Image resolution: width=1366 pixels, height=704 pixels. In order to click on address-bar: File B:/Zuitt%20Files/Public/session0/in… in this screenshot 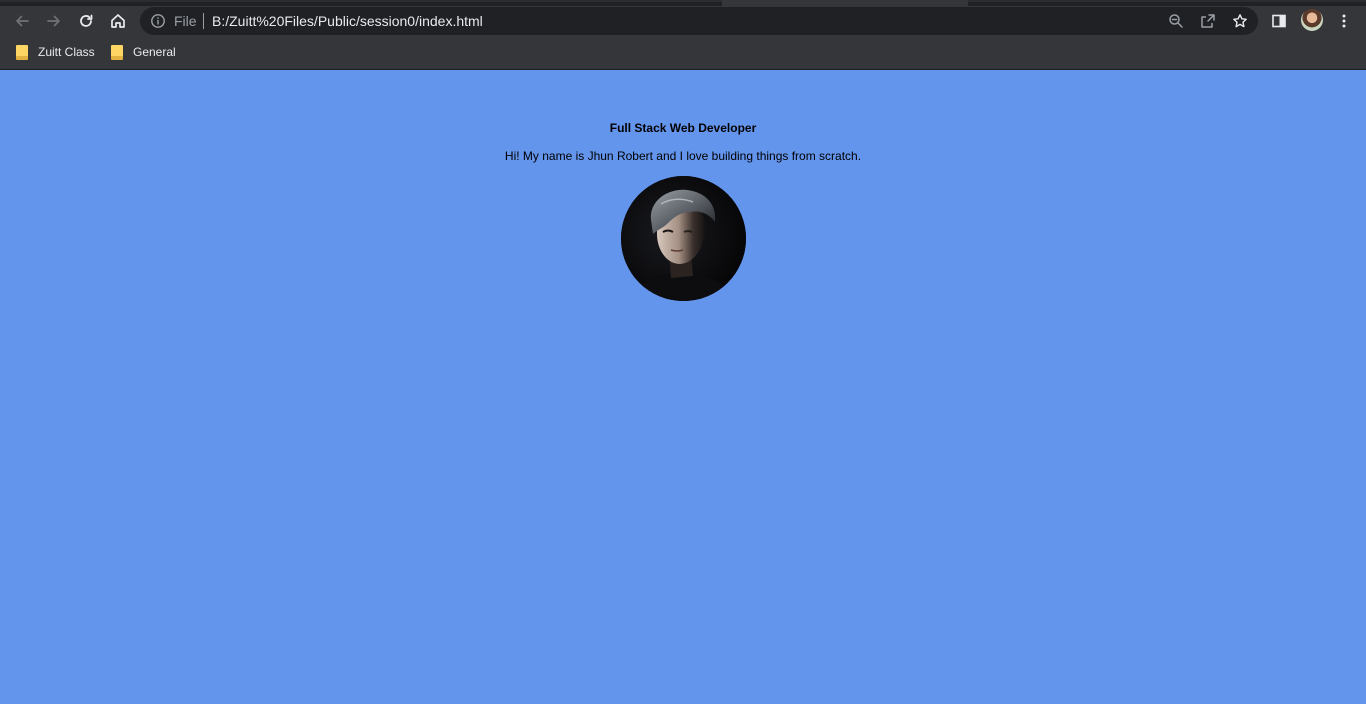, I will do `click(699, 21)`.